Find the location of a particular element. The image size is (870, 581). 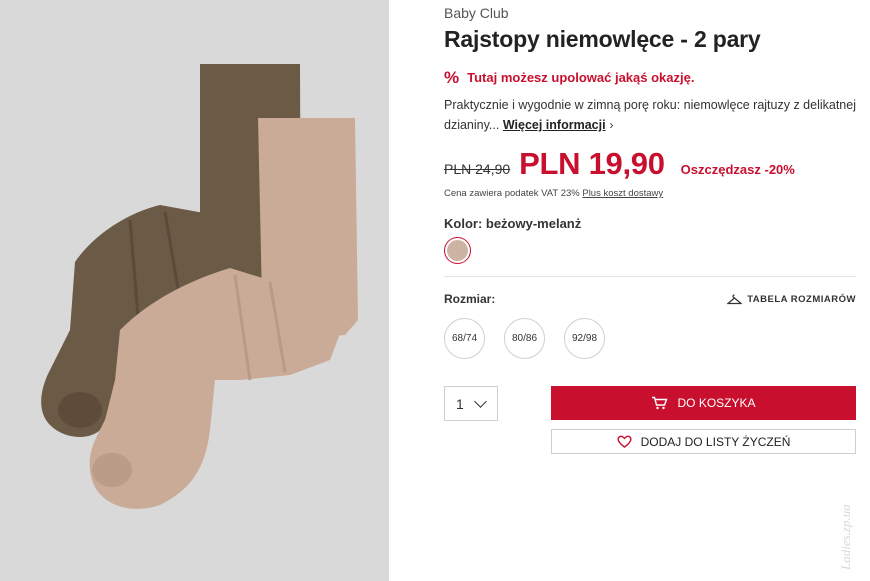

add-to-cart-button: DO KOSZYKA is located at coordinates (703, 403).